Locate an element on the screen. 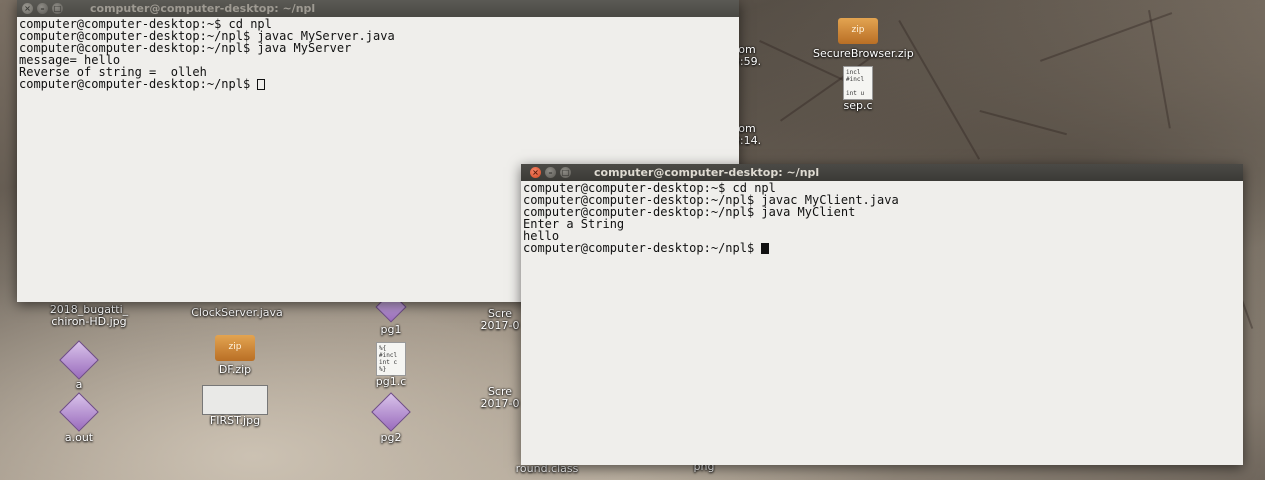 This screenshot has width=1265, height=480. clockserver-java-icon: ClockServer.java is located at coordinates (237, 311).